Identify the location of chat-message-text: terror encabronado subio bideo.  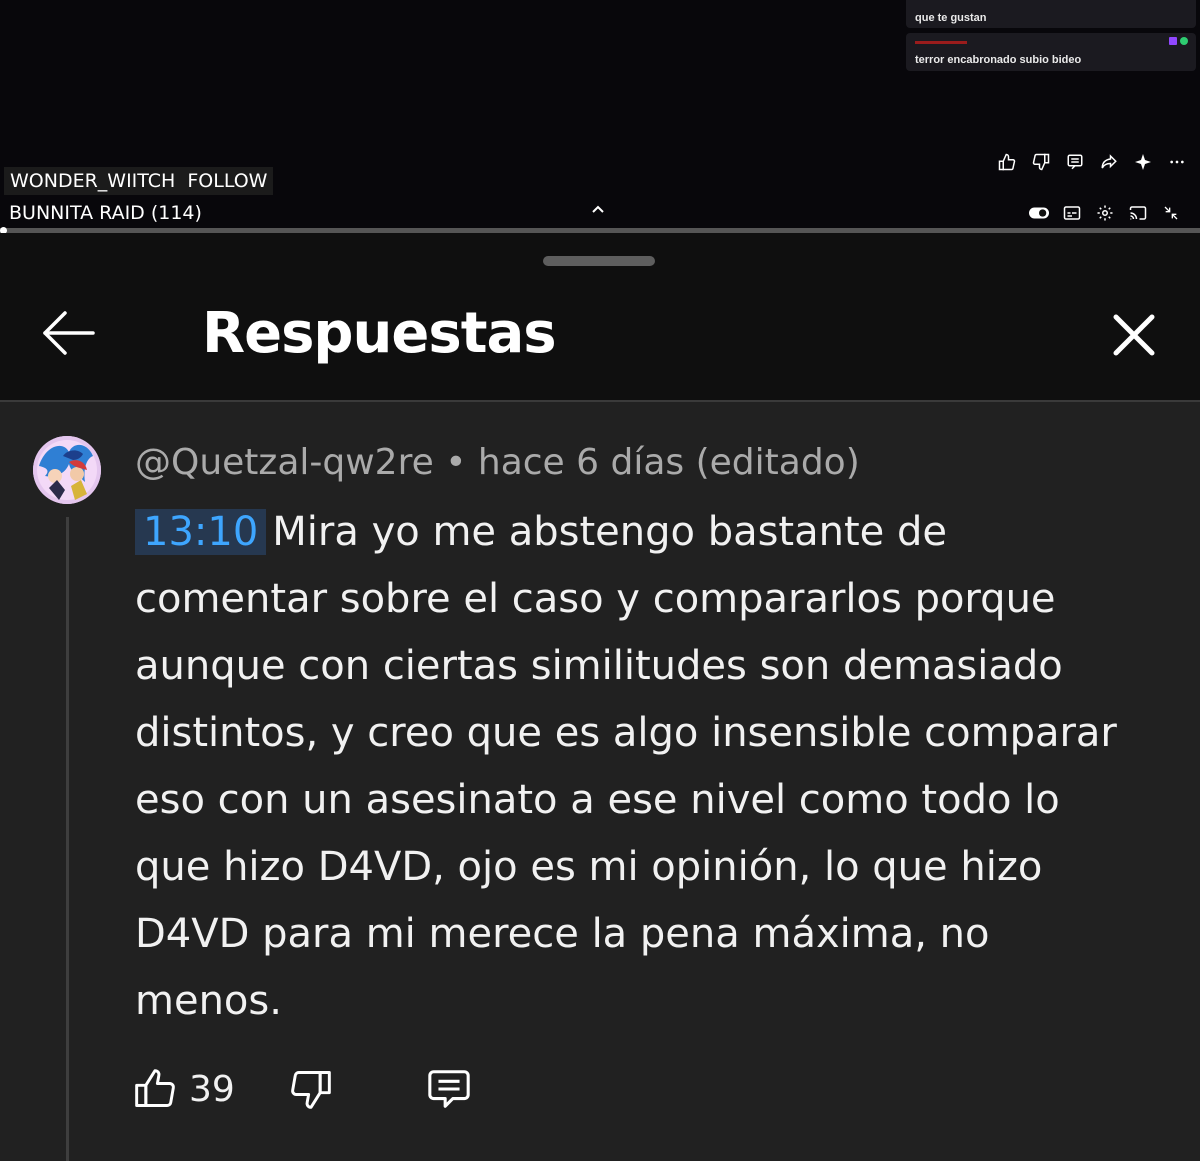
(998, 60).